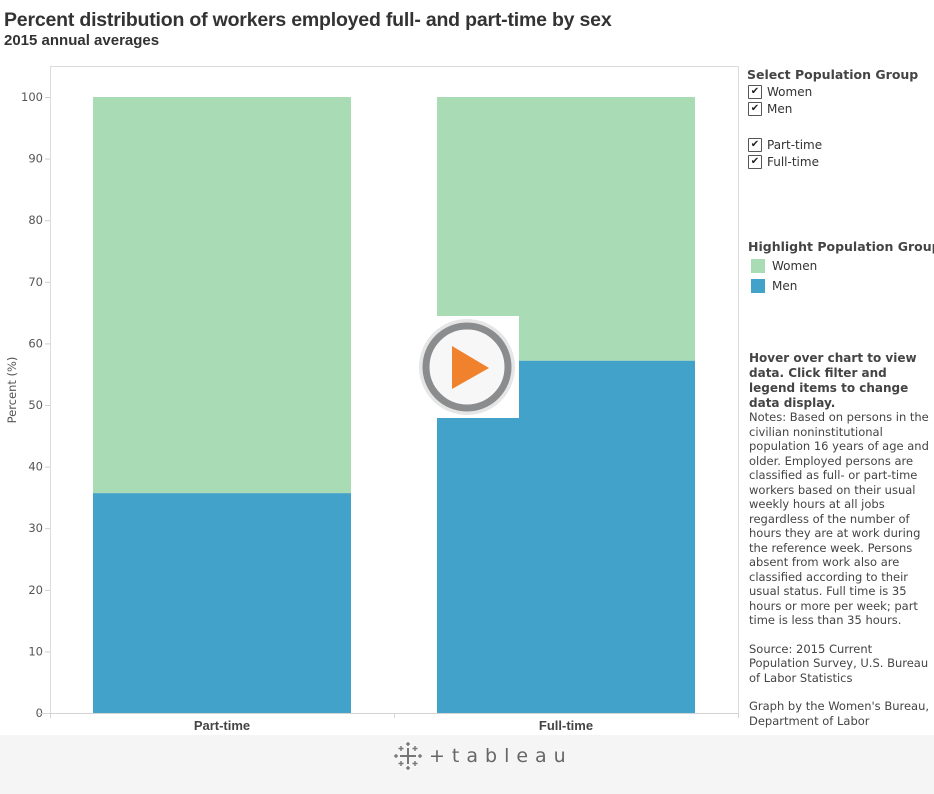 The image size is (934, 794). What do you see at coordinates (841, 246) in the screenshot?
I see `legend-heading: Highlight Population Group` at bounding box center [841, 246].